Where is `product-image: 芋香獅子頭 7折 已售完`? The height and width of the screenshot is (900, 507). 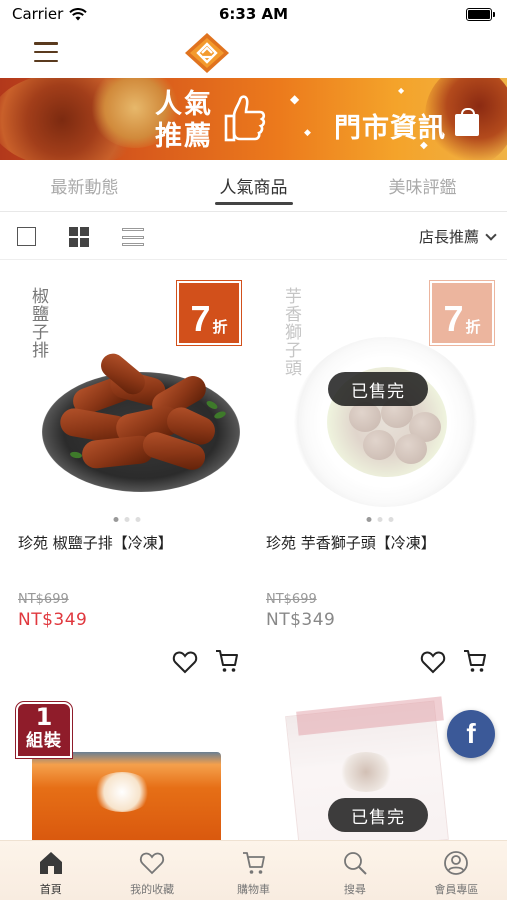 product-image: 芋香獅子頭 7折 已售完 is located at coordinates (379, 384).